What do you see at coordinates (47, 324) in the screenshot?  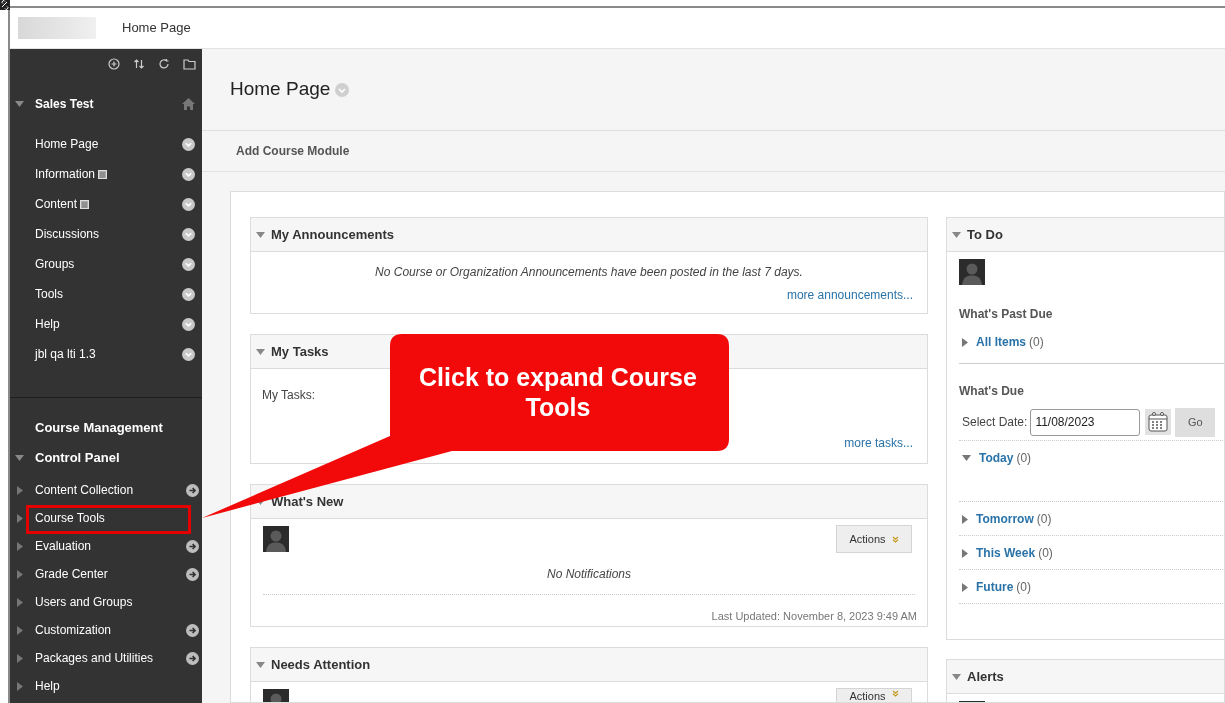 I see `course-menu-item: Help` at bounding box center [47, 324].